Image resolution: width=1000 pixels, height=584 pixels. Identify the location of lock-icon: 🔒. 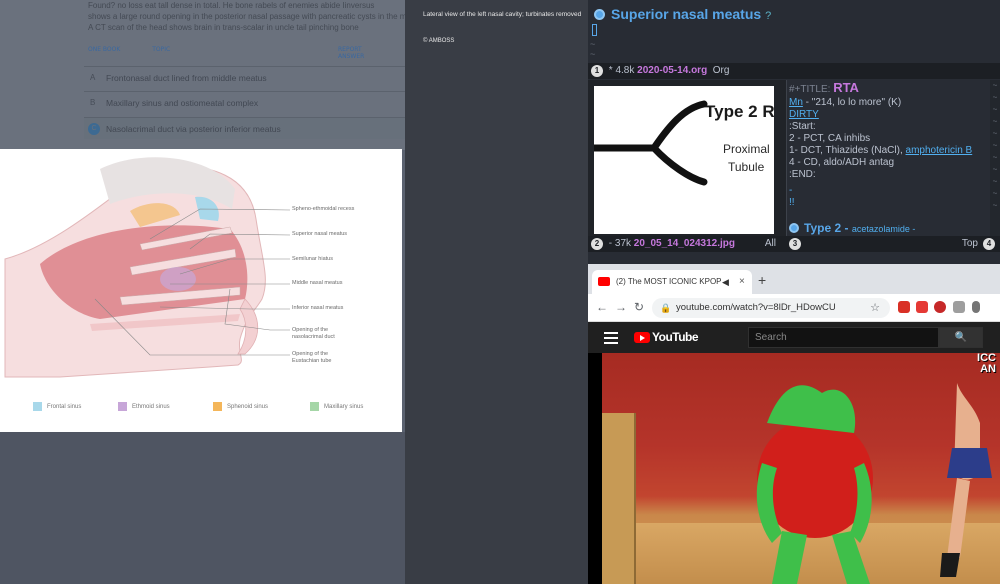
(665, 308).